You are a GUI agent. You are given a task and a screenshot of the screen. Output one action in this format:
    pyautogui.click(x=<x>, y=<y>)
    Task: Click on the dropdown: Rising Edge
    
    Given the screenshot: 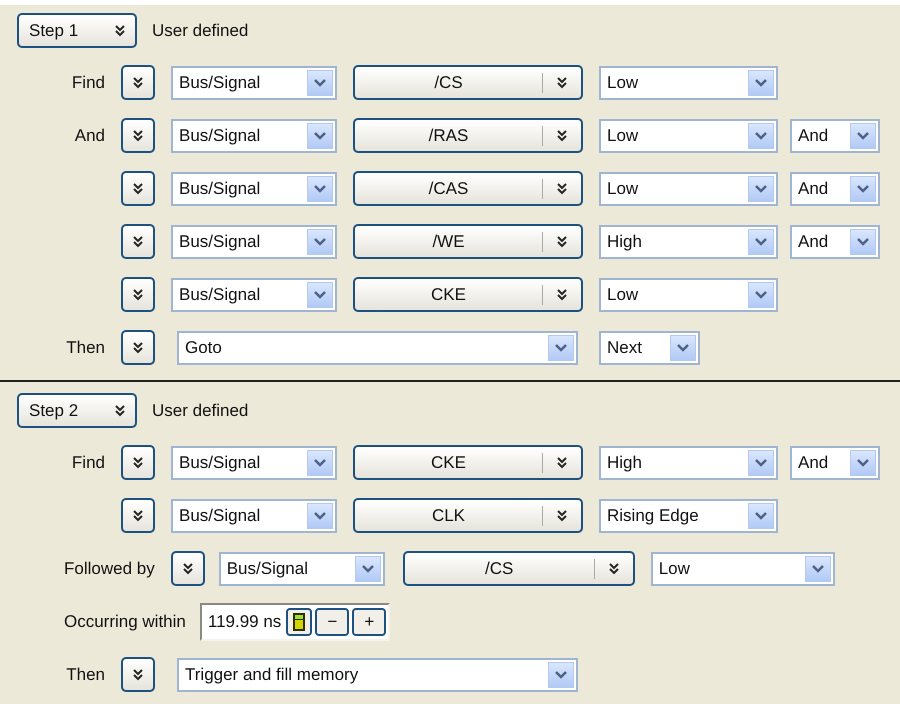 What is the action you would take?
    pyautogui.click(x=688, y=515)
    